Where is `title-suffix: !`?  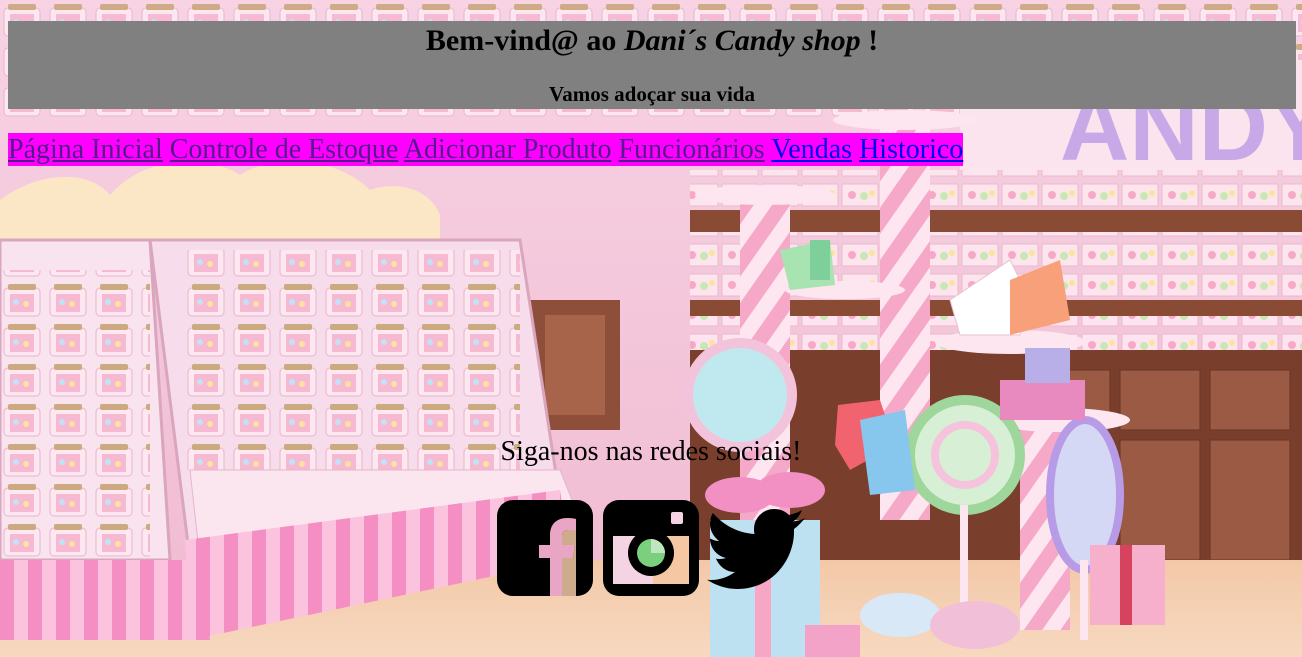
title-suffix: ! is located at coordinates (869, 40).